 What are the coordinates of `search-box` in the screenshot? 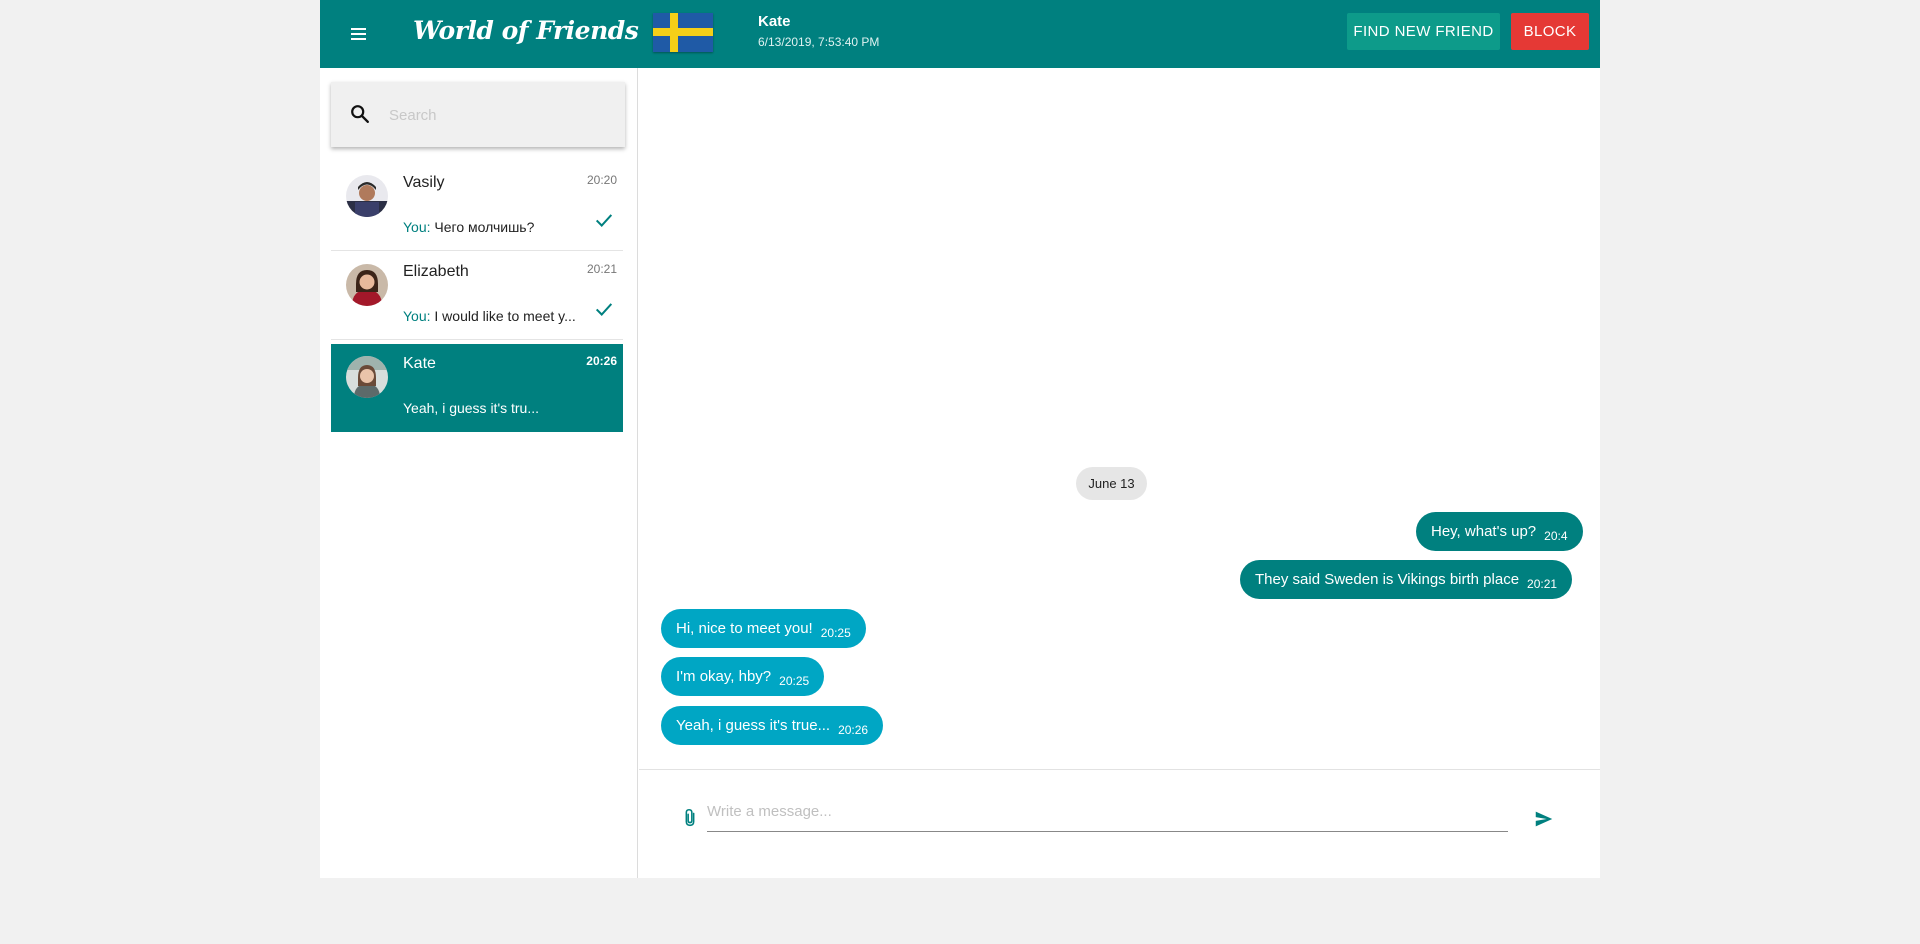 It's located at (478, 114).